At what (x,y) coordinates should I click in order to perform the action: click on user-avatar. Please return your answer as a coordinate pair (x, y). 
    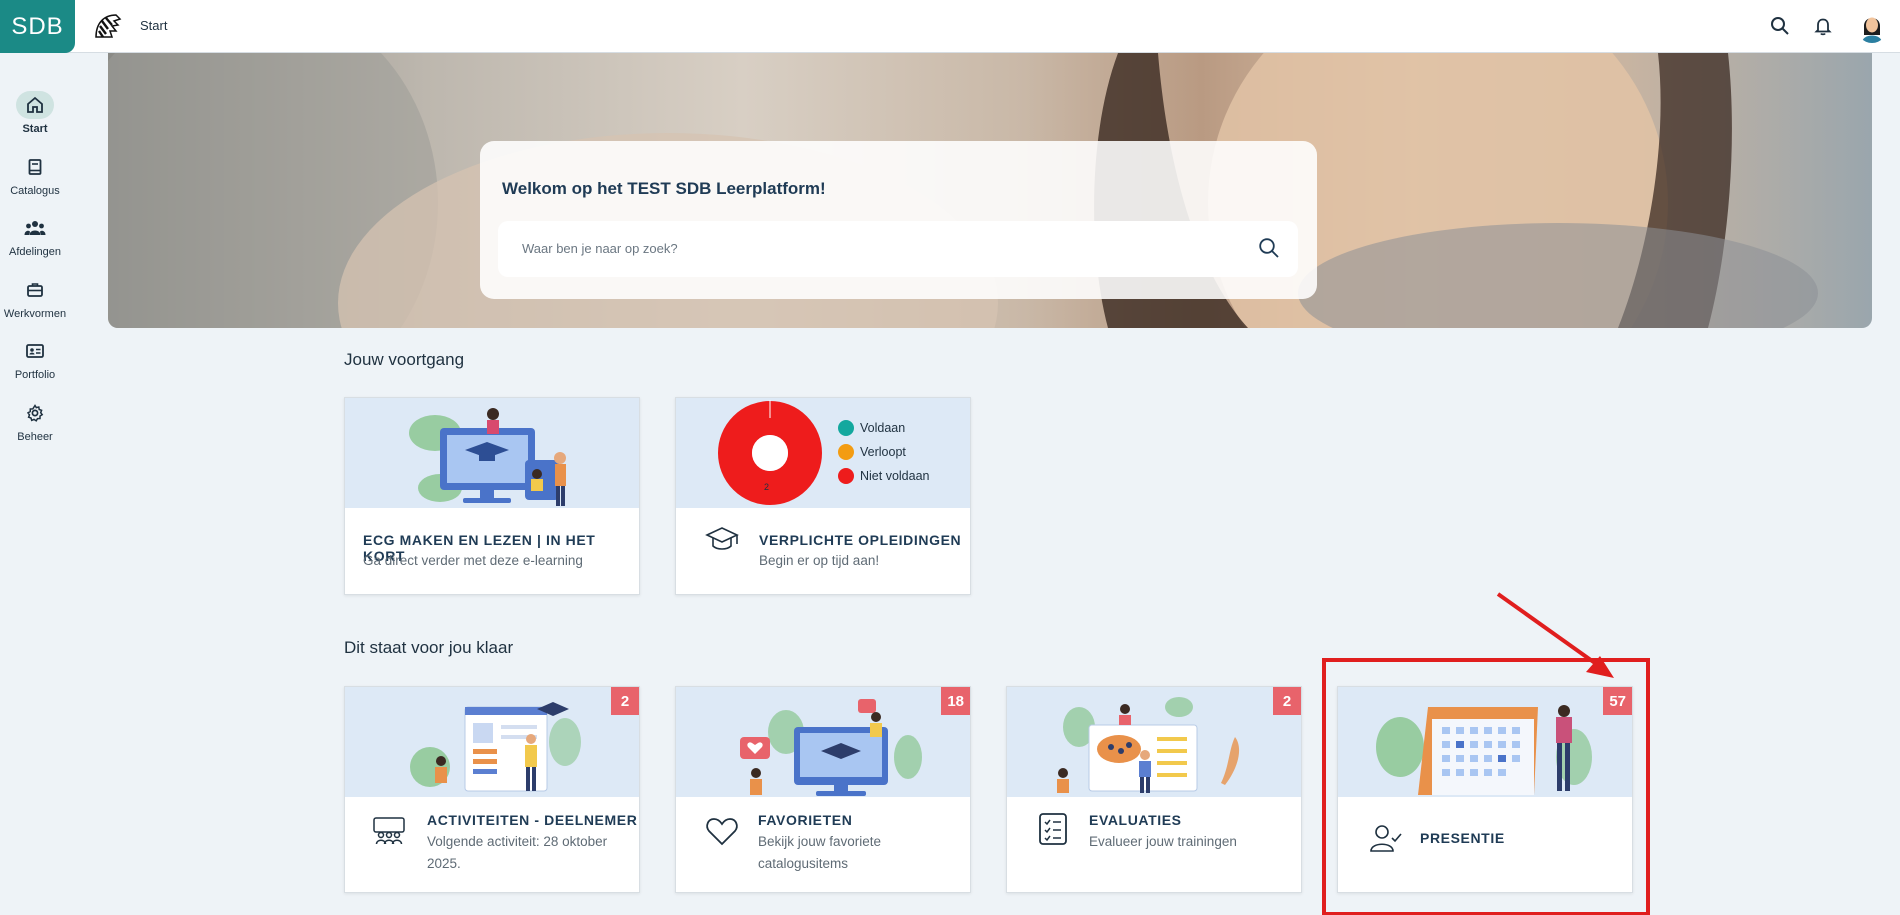
    Looking at the image, I should click on (1872, 26).